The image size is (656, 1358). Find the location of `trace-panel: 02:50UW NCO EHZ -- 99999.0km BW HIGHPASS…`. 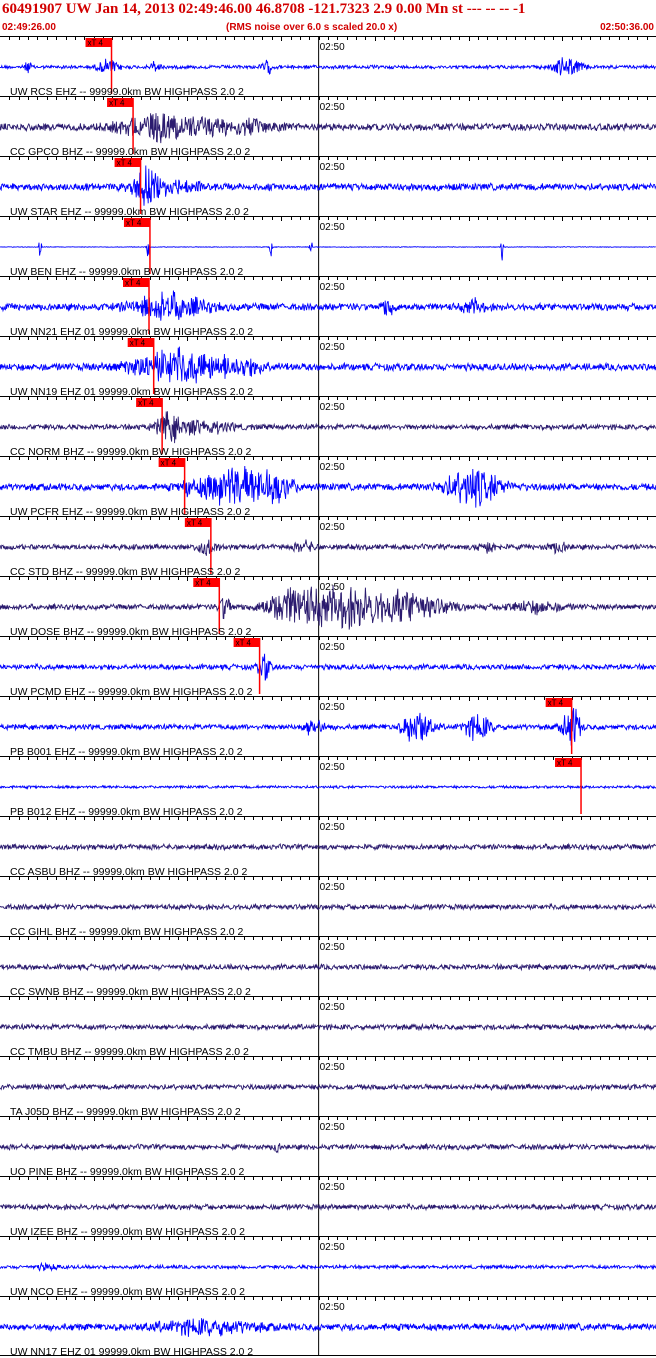

trace-panel: 02:50UW NCO EHZ -- 99999.0km BW HIGHPASS… is located at coordinates (328, 1267).